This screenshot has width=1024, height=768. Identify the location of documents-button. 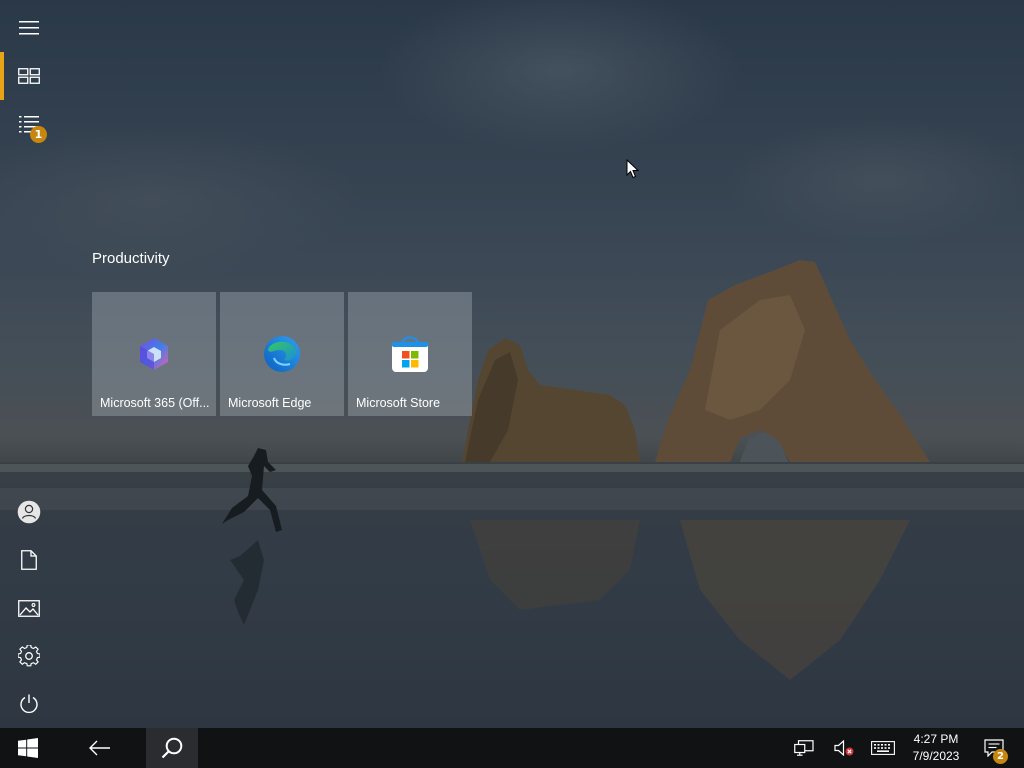
(29, 560).